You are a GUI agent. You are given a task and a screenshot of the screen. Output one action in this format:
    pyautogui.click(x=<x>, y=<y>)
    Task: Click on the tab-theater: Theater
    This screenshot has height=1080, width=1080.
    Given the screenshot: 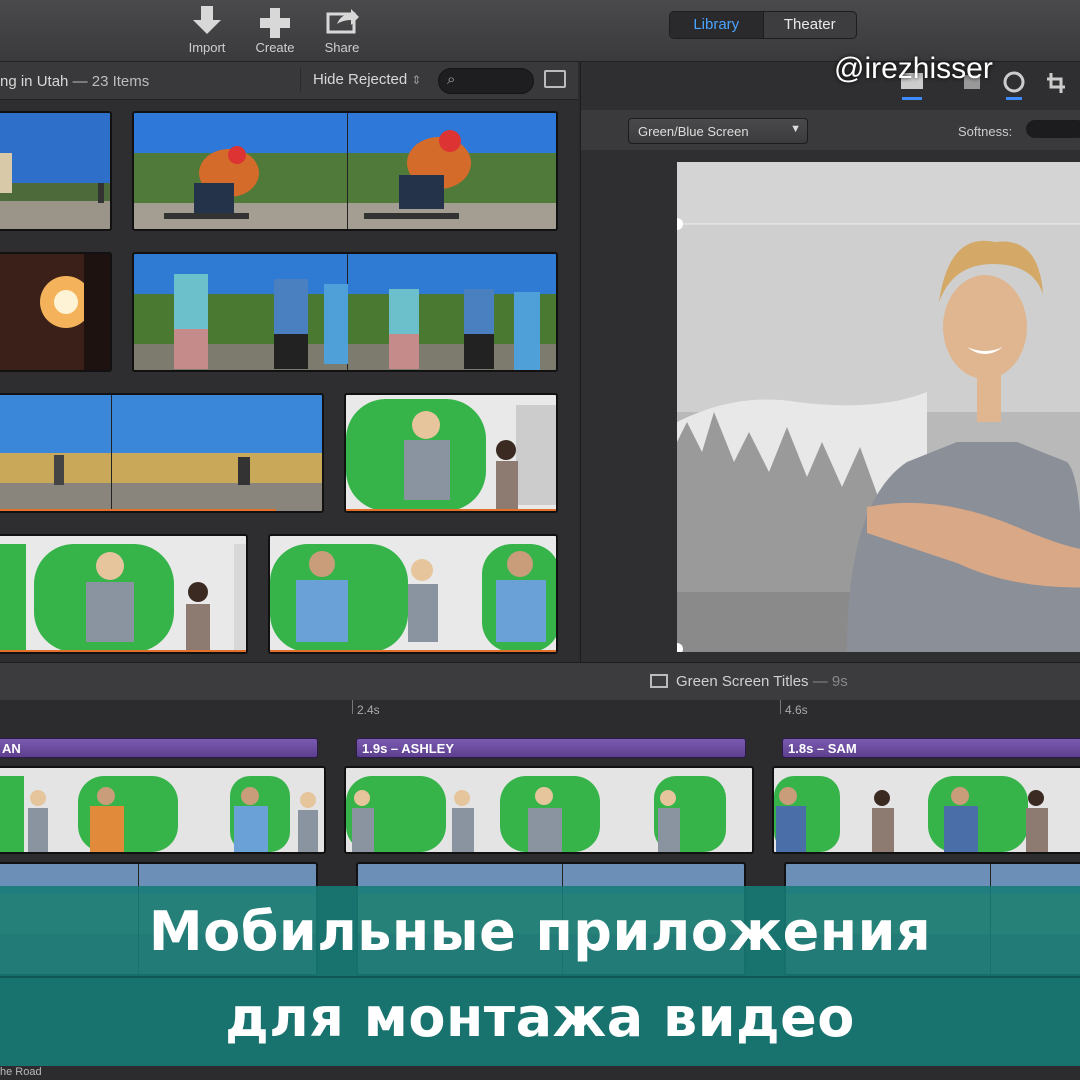 What is the action you would take?
    pyautogui.click(x=810, y=25)
    